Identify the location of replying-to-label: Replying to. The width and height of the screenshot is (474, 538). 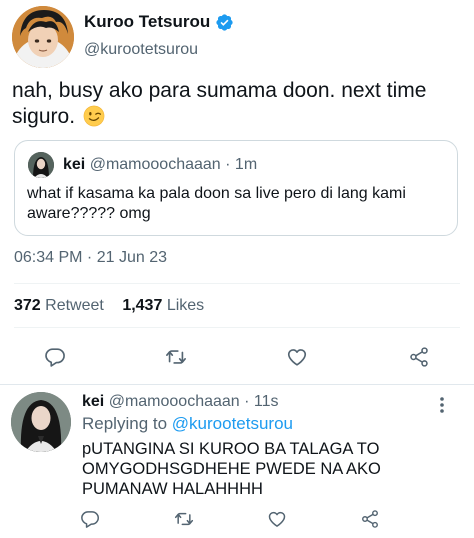
(125, 423).